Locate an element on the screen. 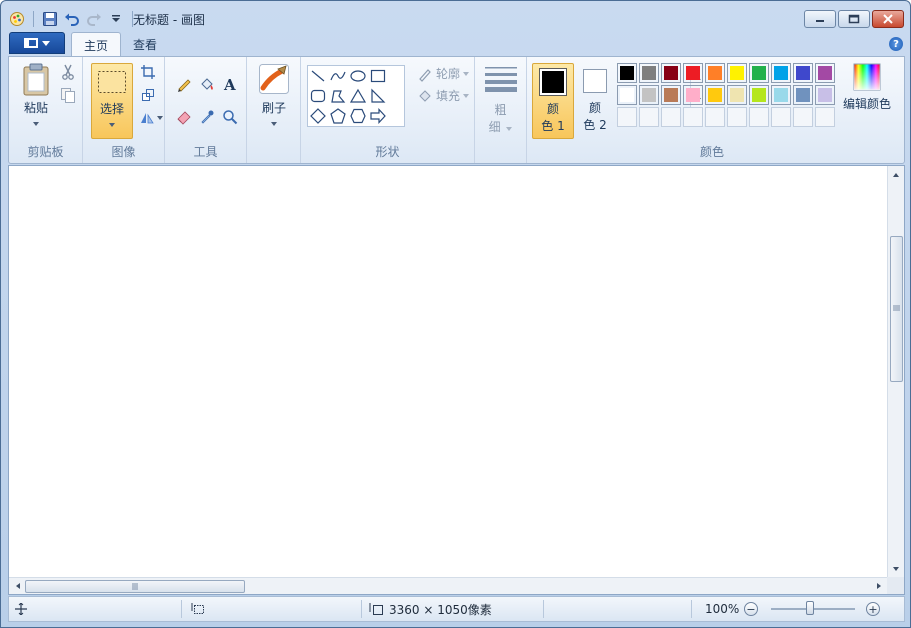  vertical-scrollbar is located at coordinates (895, 372).